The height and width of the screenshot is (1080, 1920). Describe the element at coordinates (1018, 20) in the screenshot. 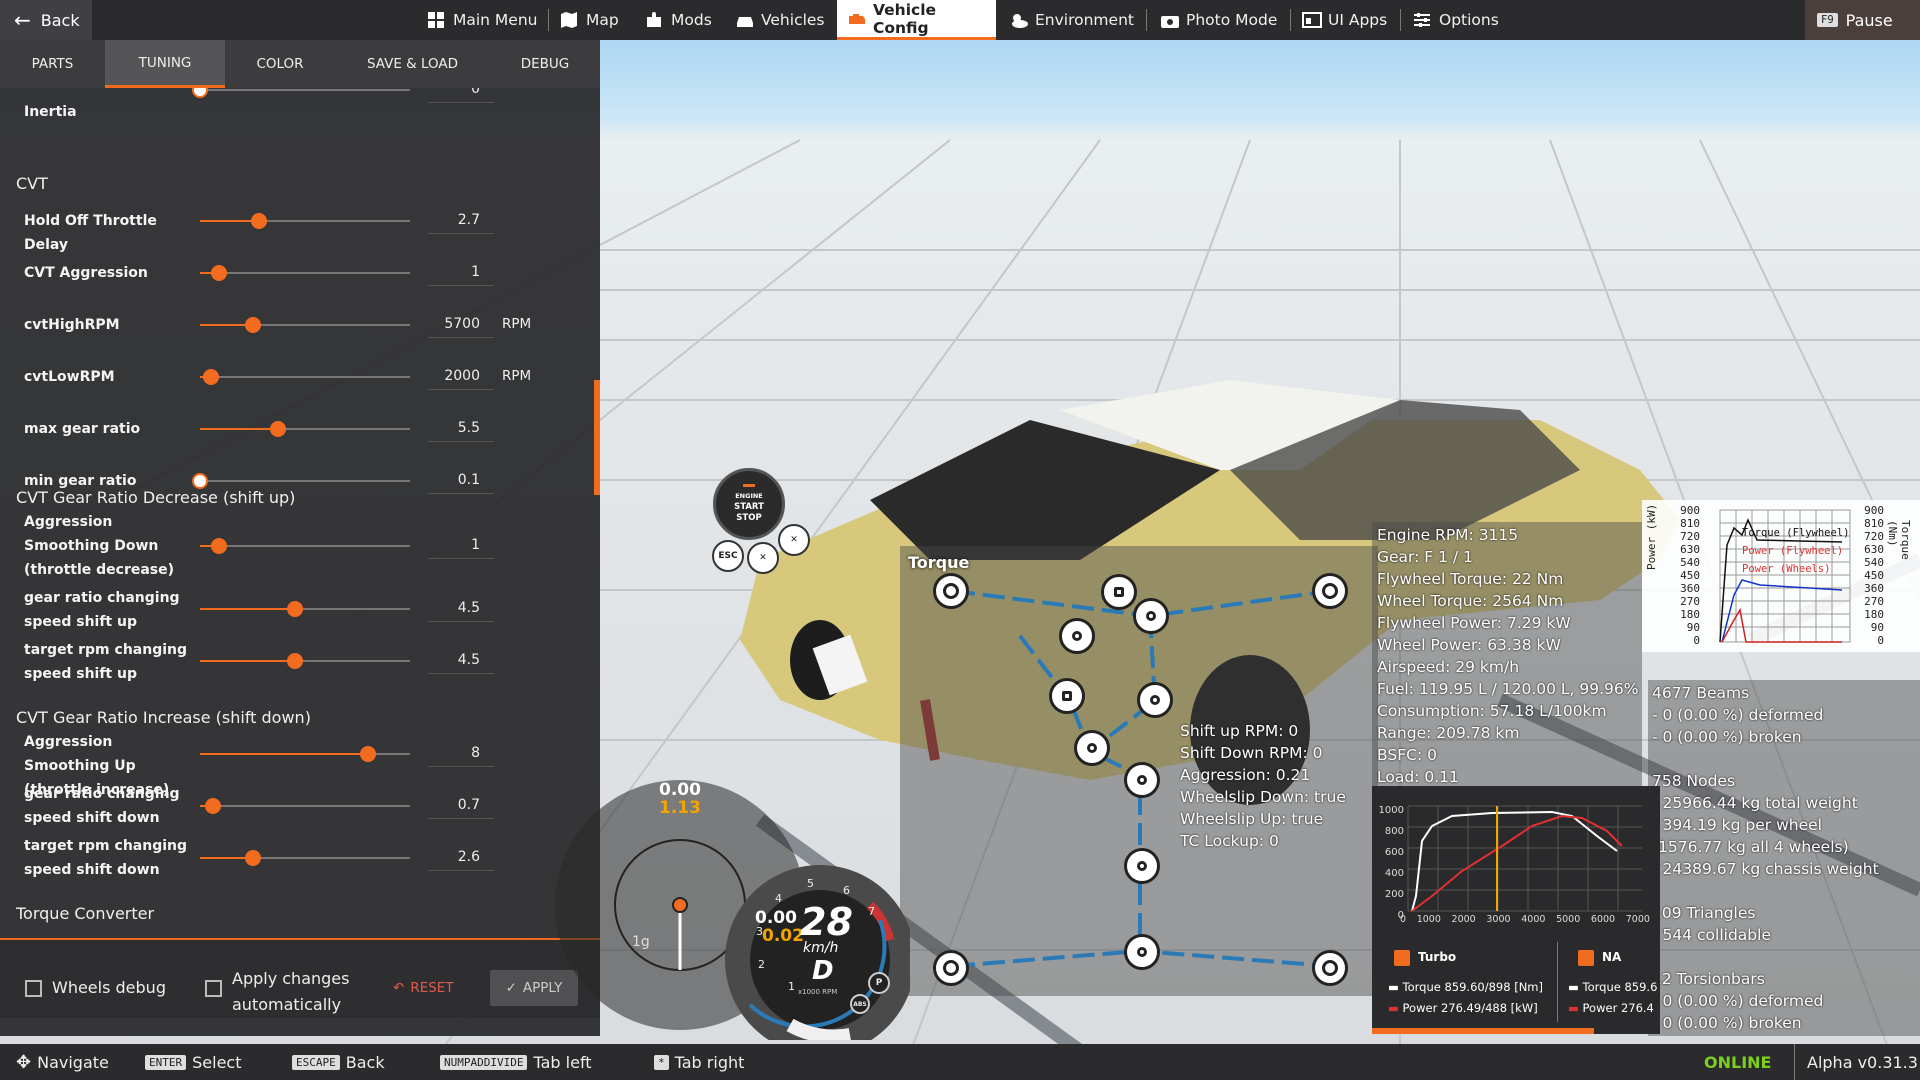

I see `weather-icon` at that location.